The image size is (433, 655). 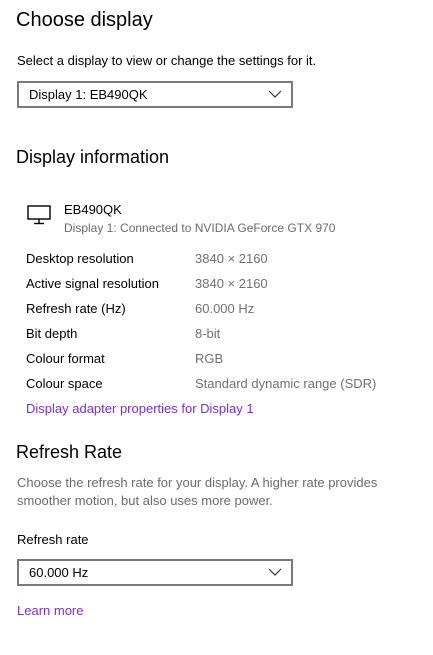 What do you see at coordinates (64, 383) in the screenshot?
I see `info-label: Colour space` at bounding box center [64, 383].